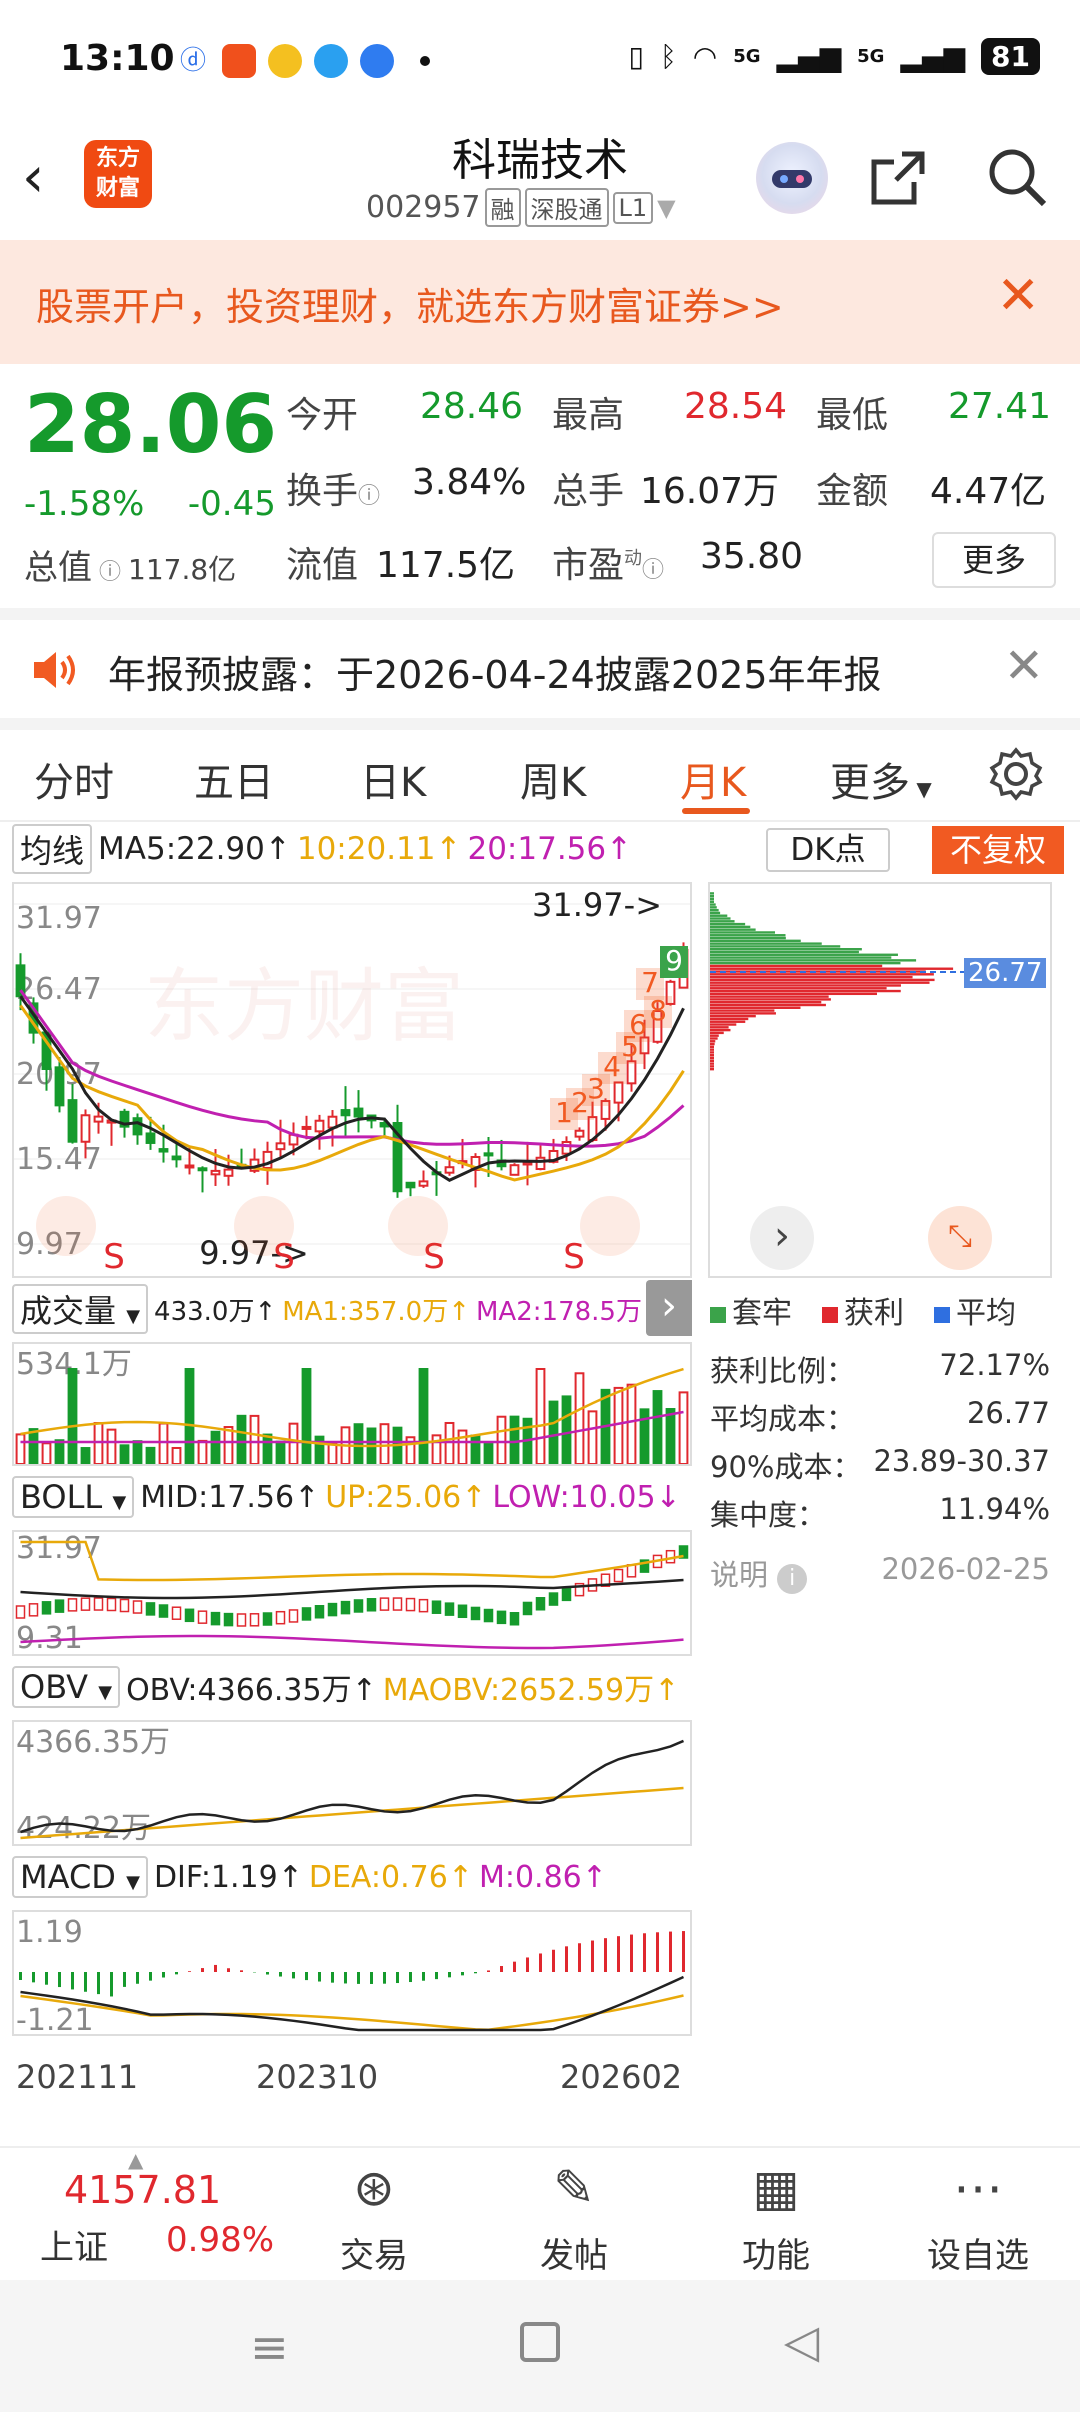 The height and width of the screenshot is (2412, 1080). Describe the element at coordinates (782, 1238) in the screenshot. I see `next-arrow-button: ›` at that location.